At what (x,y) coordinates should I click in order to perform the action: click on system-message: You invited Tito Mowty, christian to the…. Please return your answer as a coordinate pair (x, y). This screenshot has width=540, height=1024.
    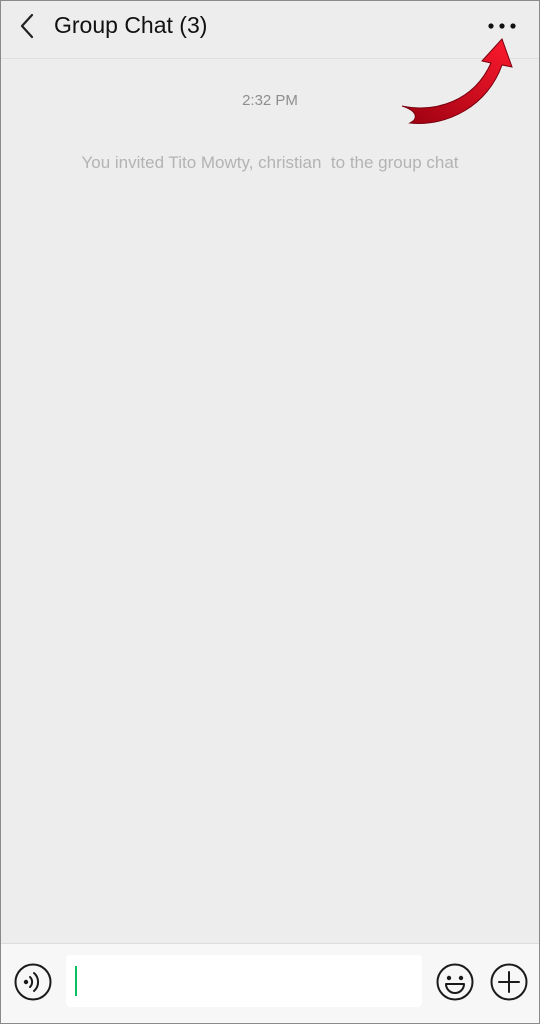
    Looking at the image, I should click on (270, 162).